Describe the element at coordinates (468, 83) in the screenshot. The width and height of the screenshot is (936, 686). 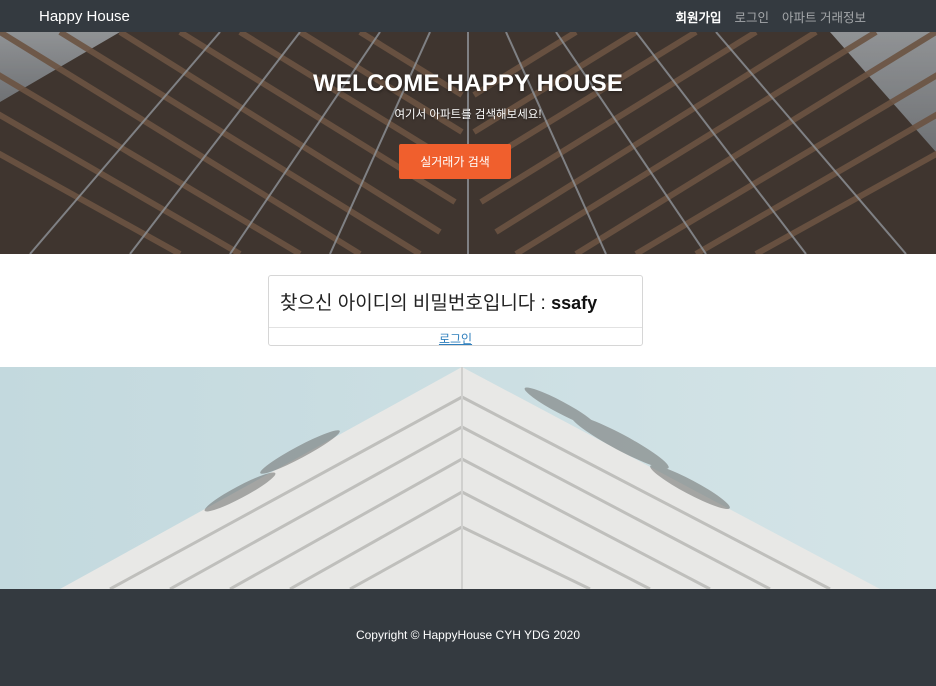
I see `hero-title: WELCOME HAPPY HOUSE` at that location.